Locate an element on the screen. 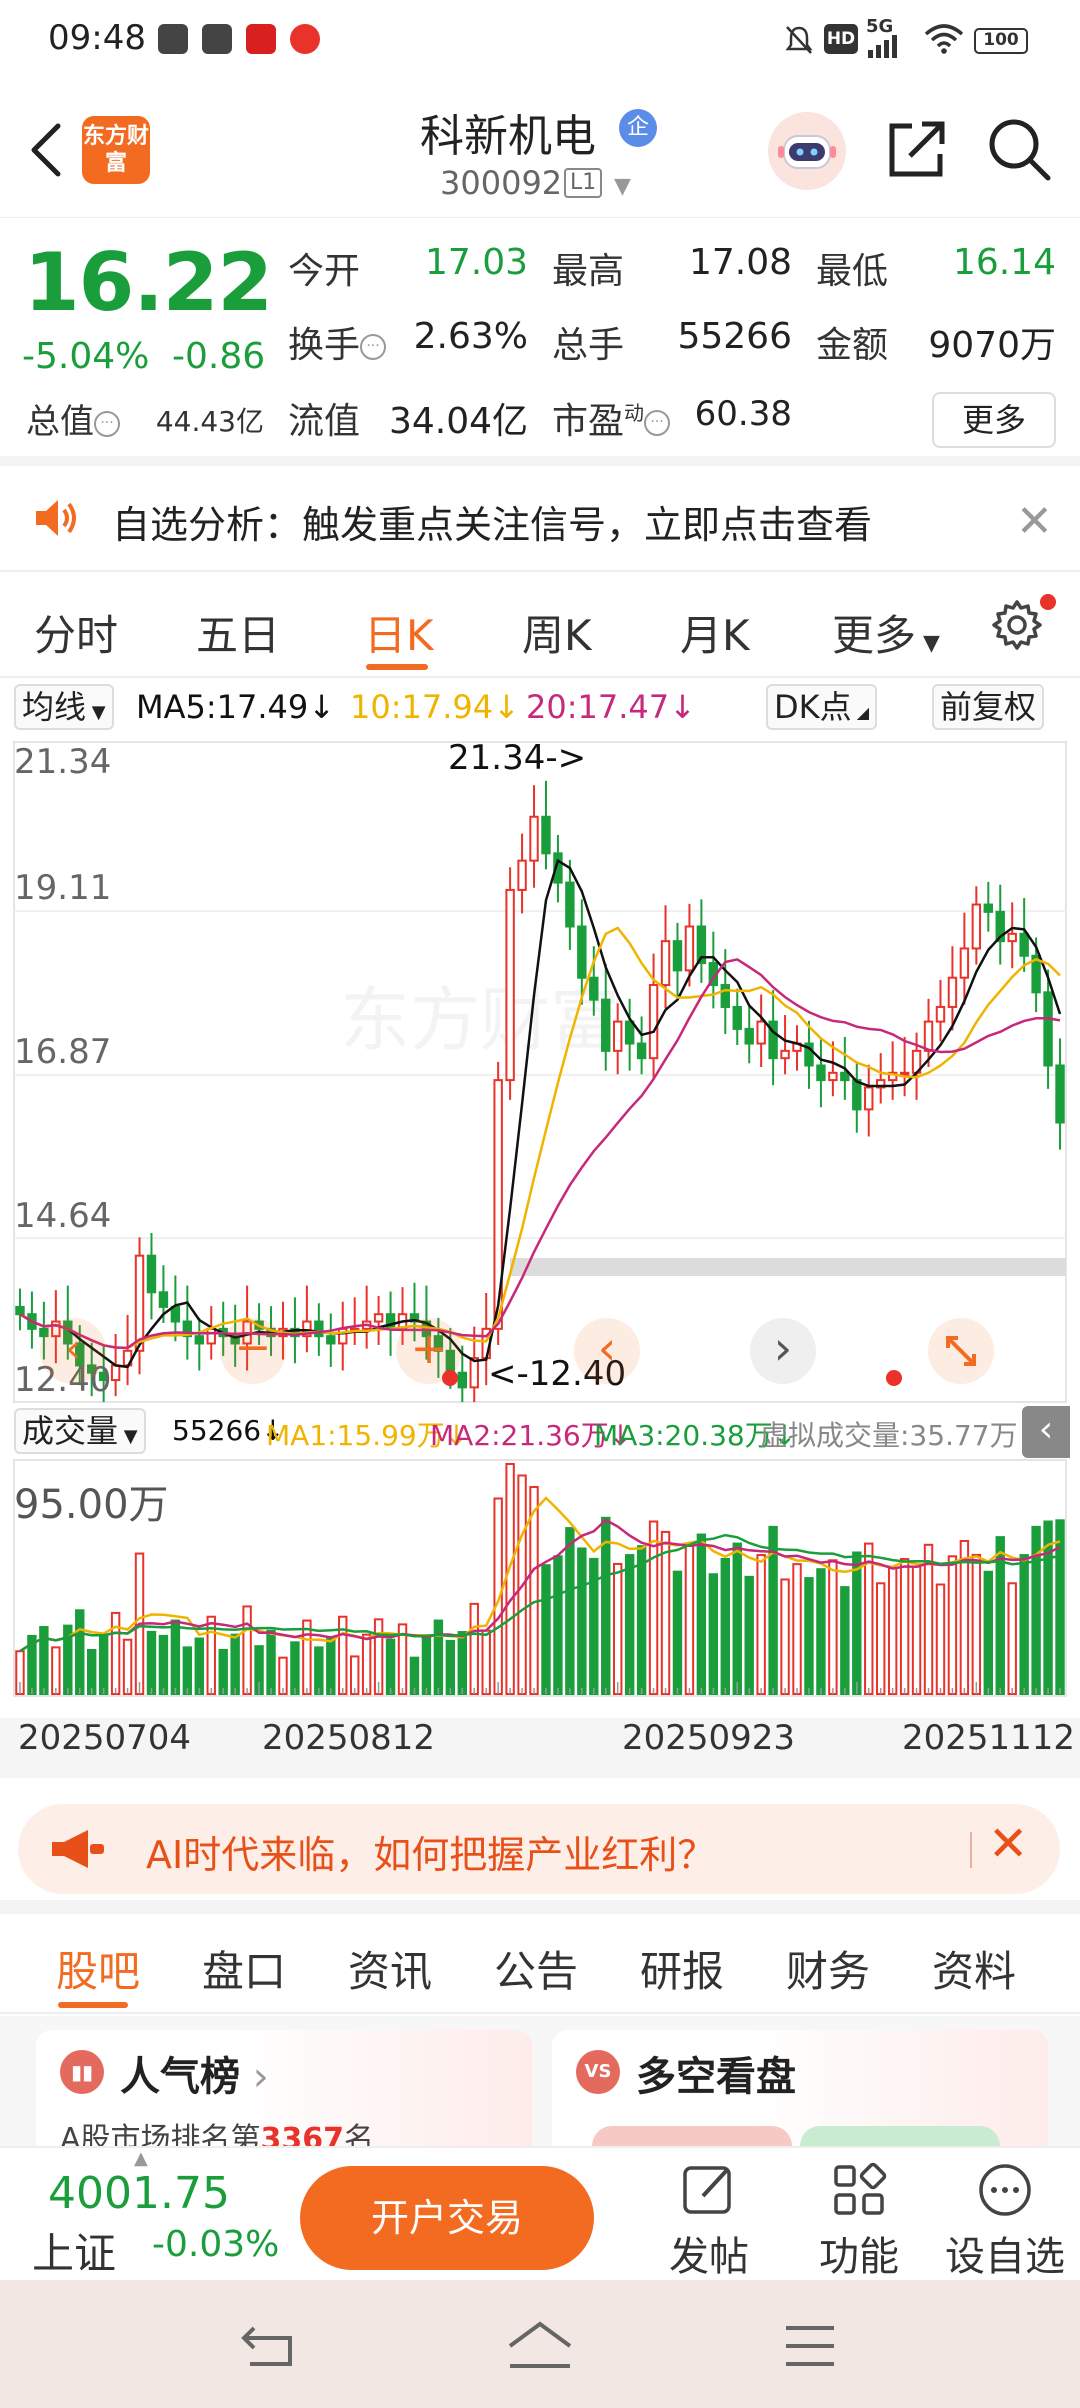 This screenshot has height=2408, width=1080. ma5-value: MA5:17.49↓ is located at coordinates (236, 707).